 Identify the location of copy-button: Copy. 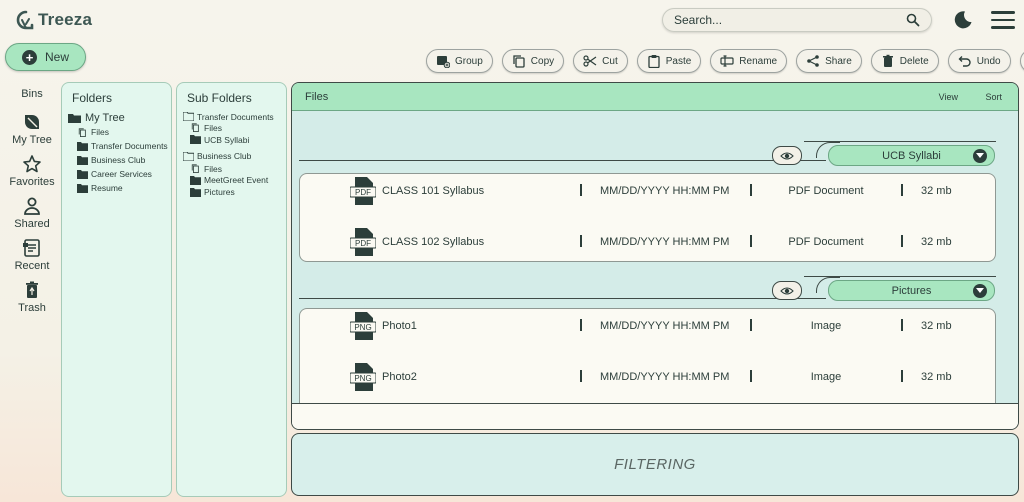
(533, 61).